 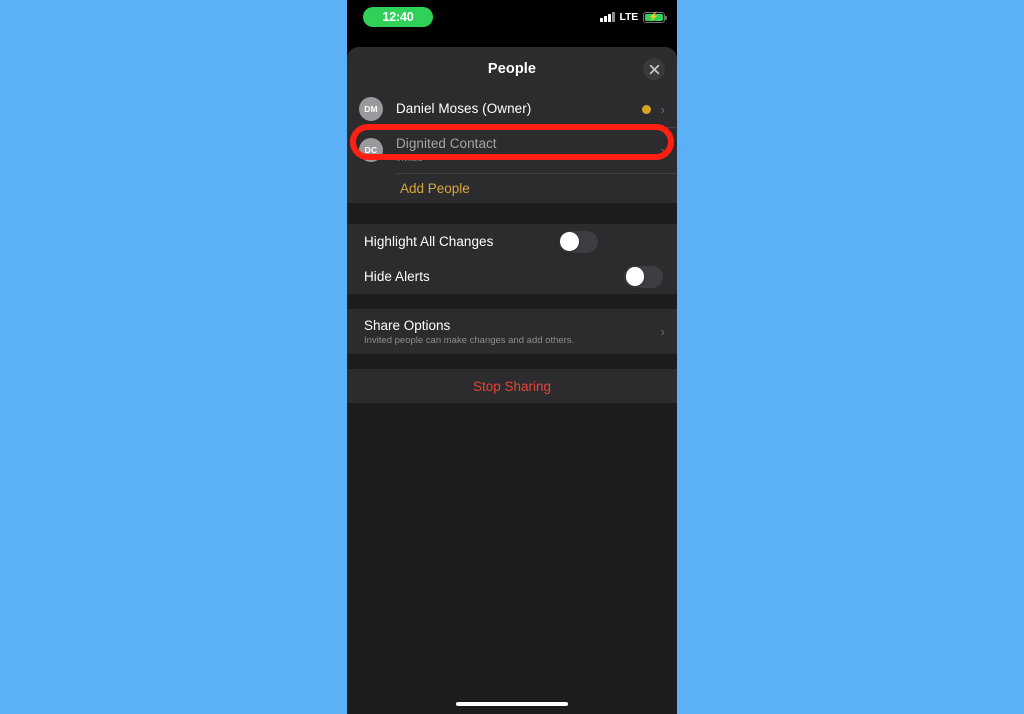 I want to click on highlight-all-changes-toggle, so click(x=578, y=241).